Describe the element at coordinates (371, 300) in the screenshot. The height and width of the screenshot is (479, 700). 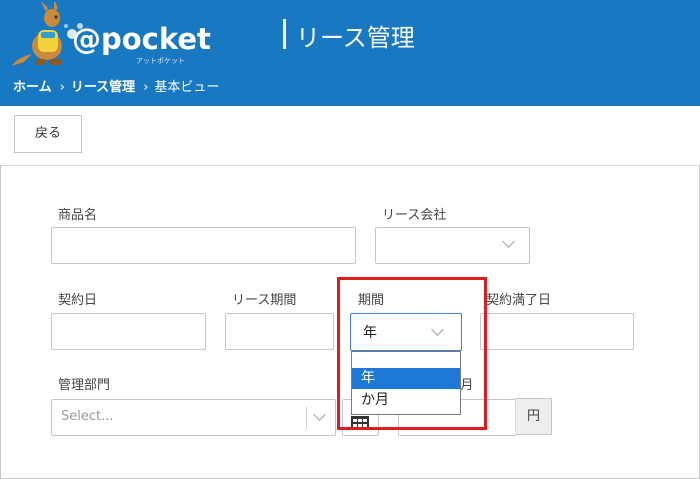
I see `period-unit-label: 期間` at that location.